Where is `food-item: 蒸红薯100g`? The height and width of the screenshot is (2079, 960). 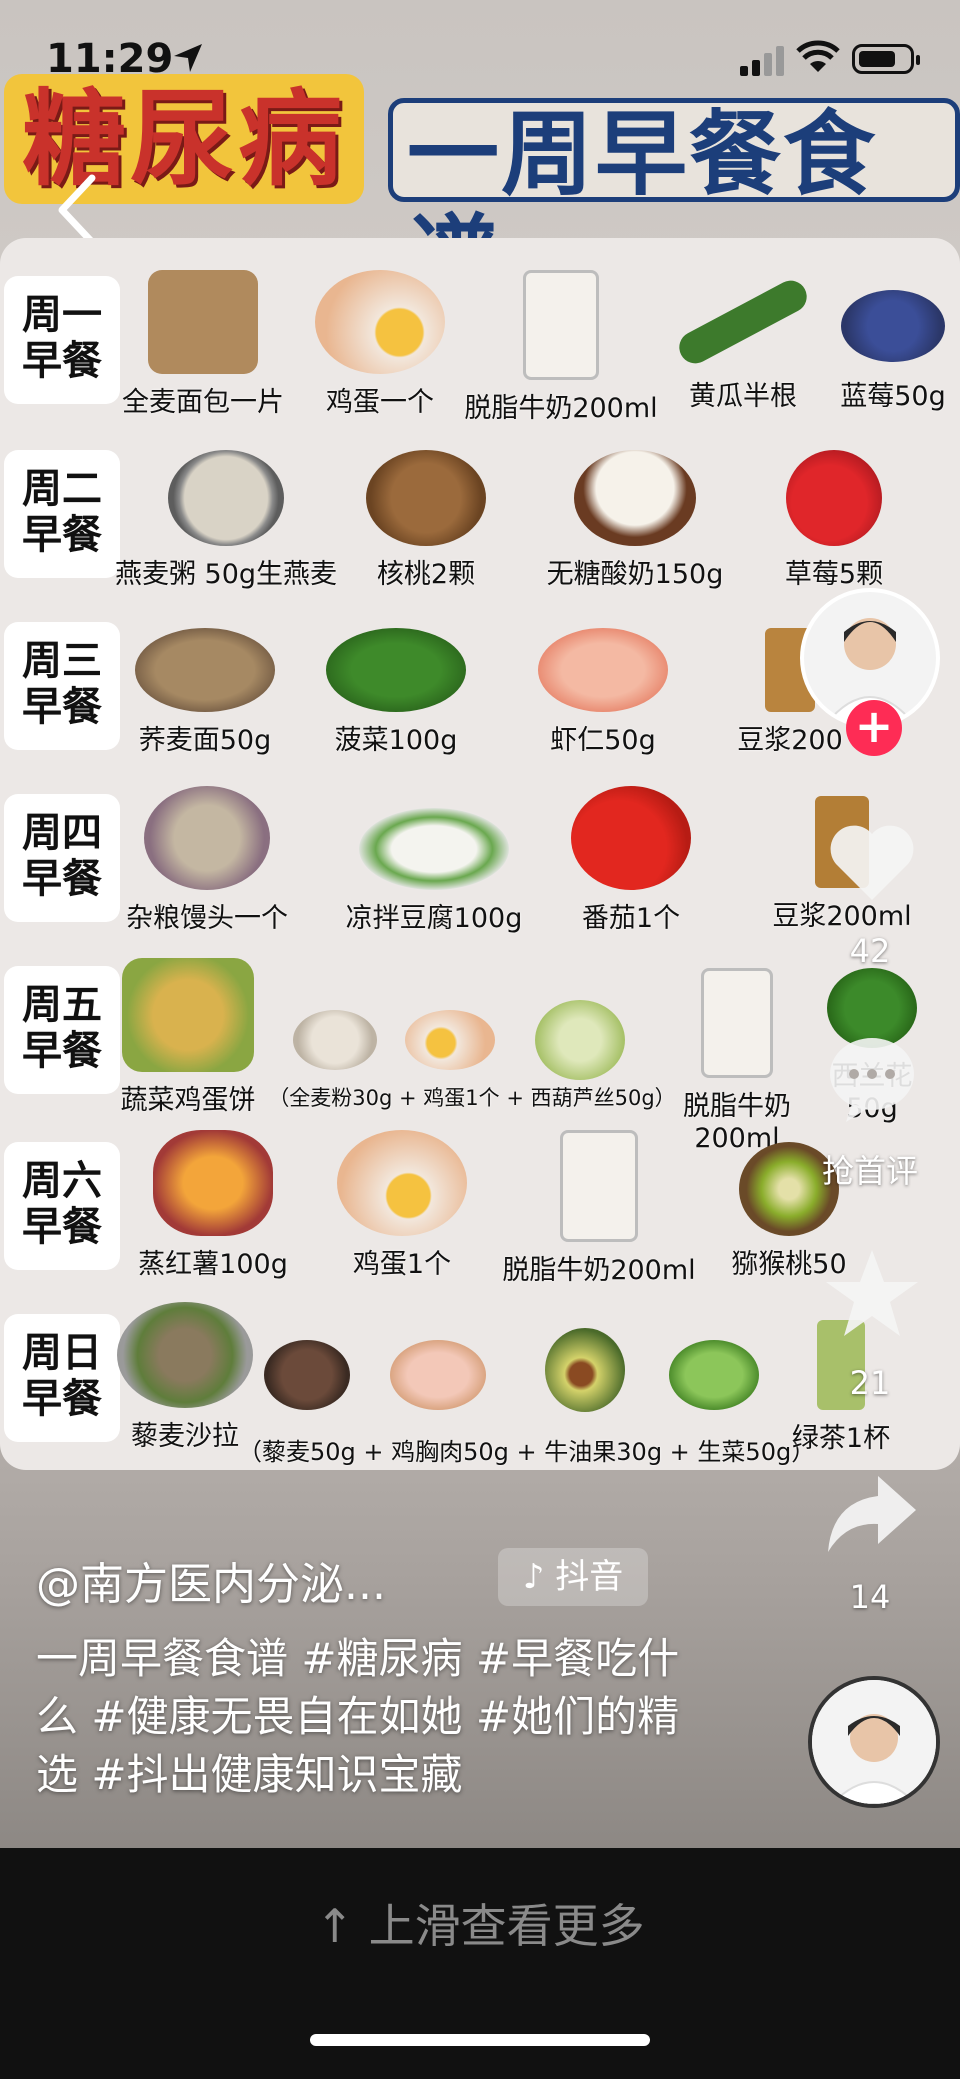 food-item: 蒸红薯100g is located at coordinates (213, 1205).